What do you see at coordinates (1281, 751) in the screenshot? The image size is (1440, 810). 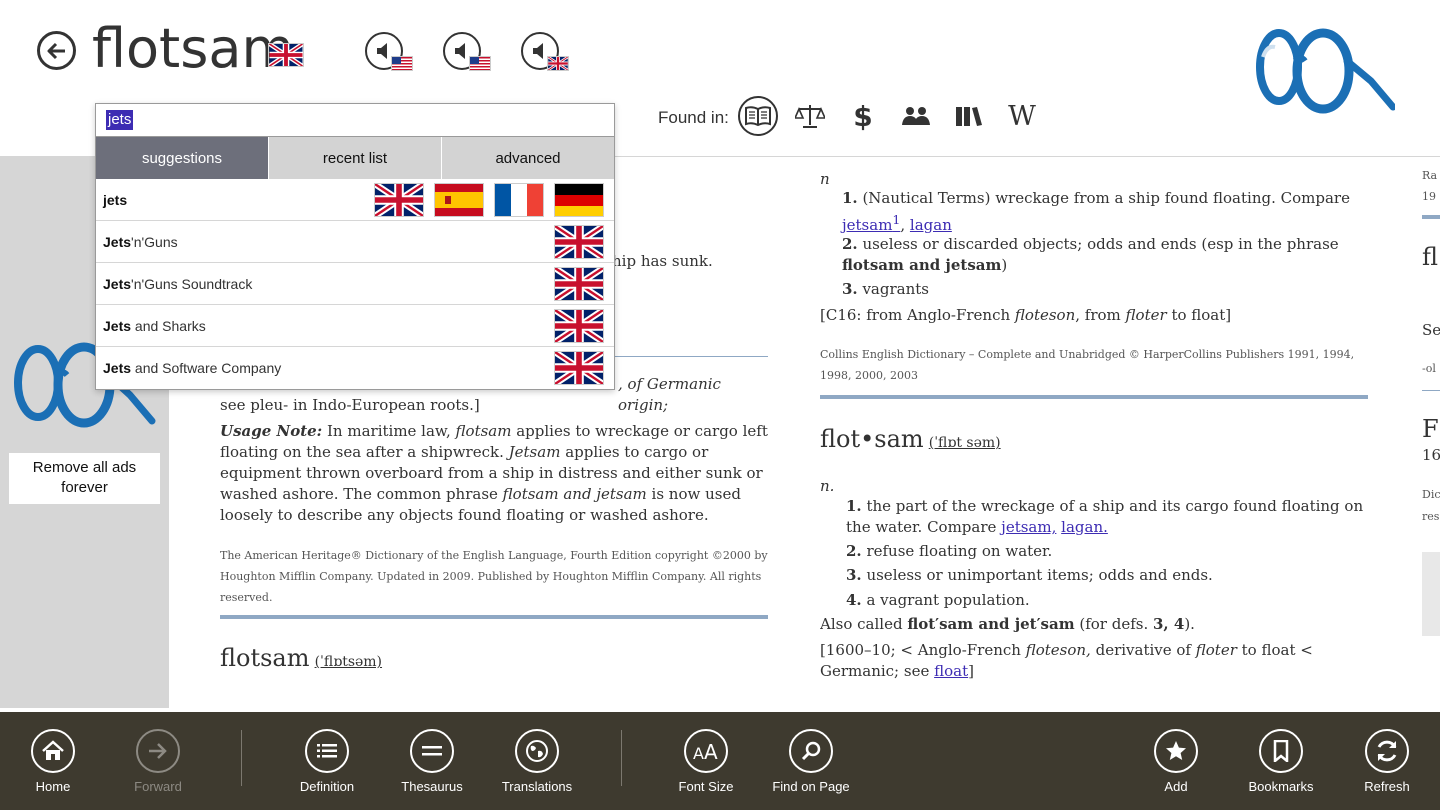 I see `bookmark-icon` at bounding box center [1281, 751].